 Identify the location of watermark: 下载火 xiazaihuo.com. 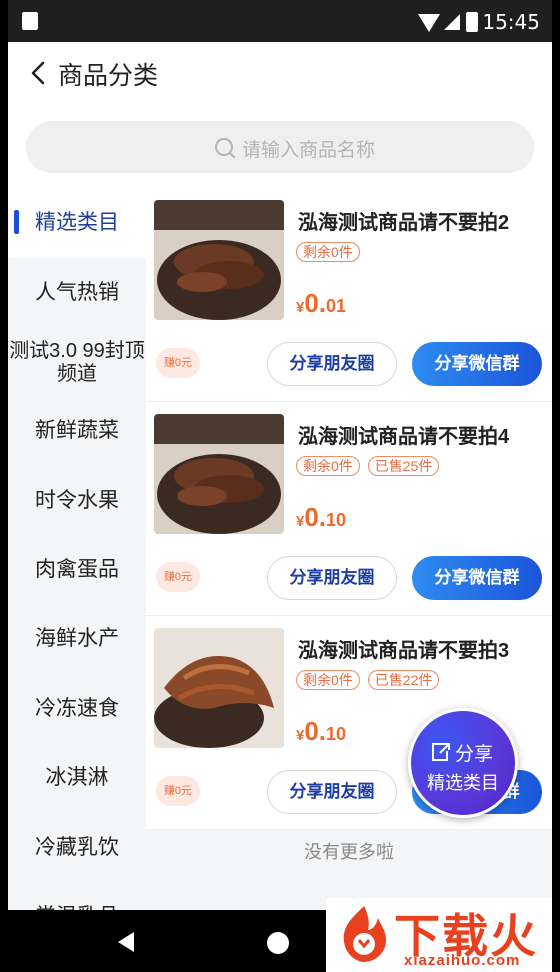
(439, 935).